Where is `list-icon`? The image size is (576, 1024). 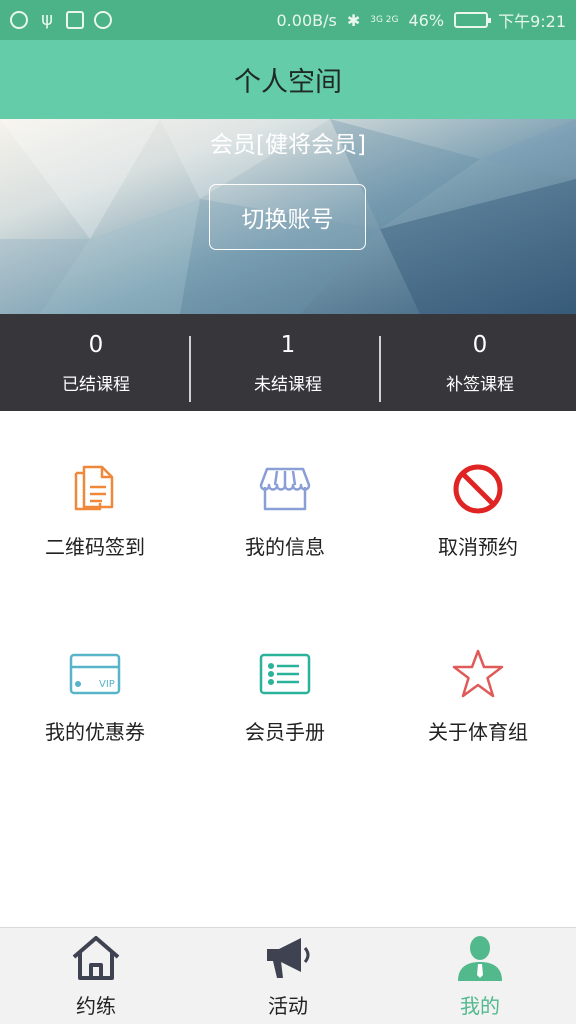
list-icon is located at coordinates (285, 674).